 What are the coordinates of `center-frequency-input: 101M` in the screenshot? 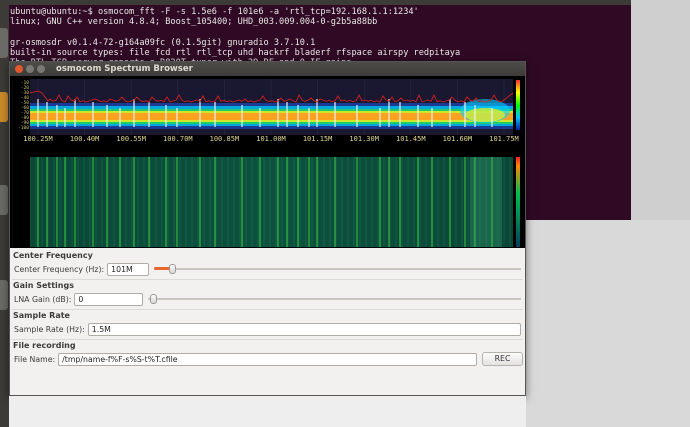 It's located at (128, 269).